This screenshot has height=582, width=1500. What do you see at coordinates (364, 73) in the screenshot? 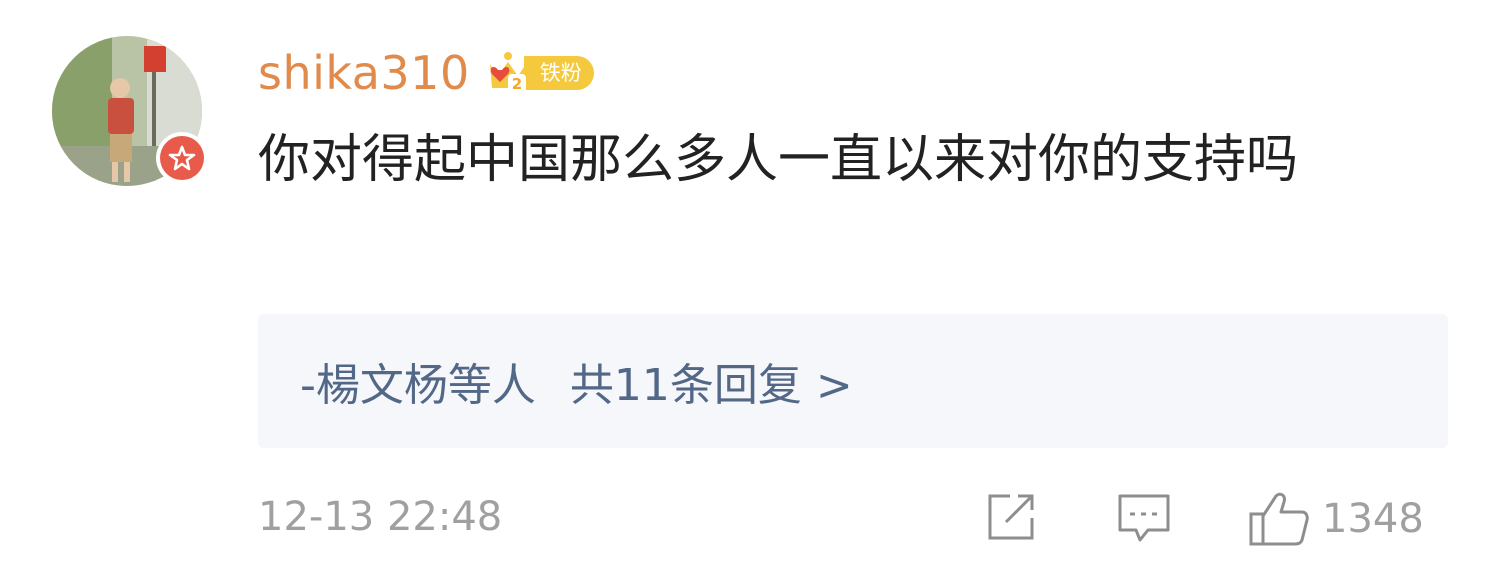
I see `username-link: shika310` at bounding box center [364, 73].